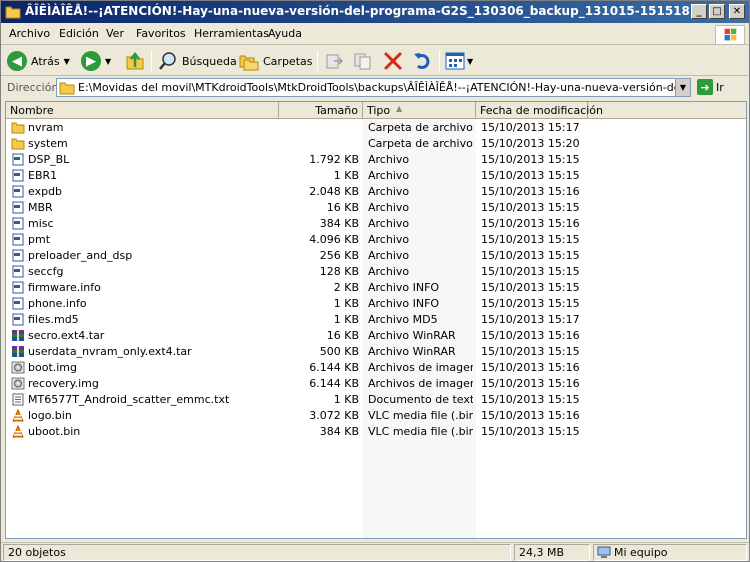  Describe the element at coordinates (404, 287) in the screenshot. I see `file-type: Archivo INFO` at that location.